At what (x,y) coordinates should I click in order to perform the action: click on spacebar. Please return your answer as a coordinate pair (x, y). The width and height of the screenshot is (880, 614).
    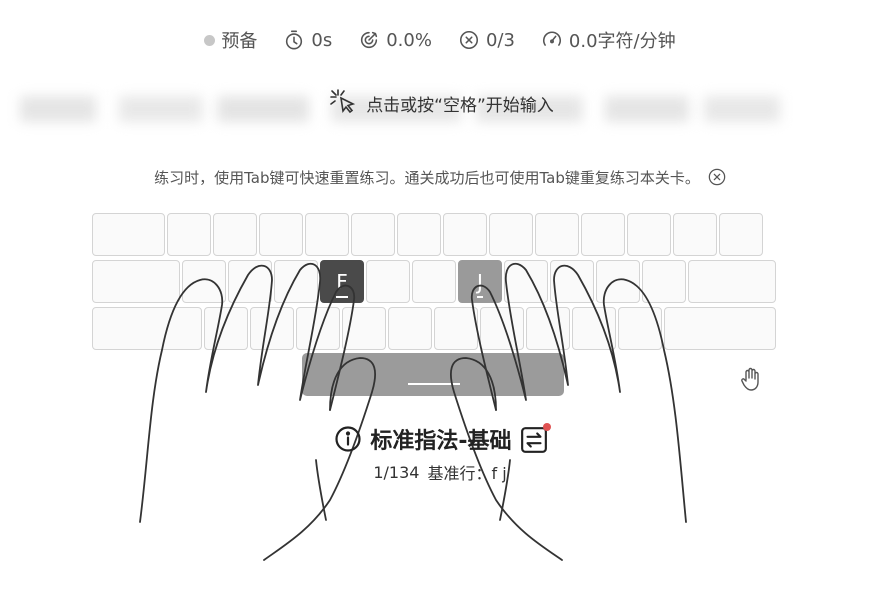
    Looking at the image, I should click on (433, 374).